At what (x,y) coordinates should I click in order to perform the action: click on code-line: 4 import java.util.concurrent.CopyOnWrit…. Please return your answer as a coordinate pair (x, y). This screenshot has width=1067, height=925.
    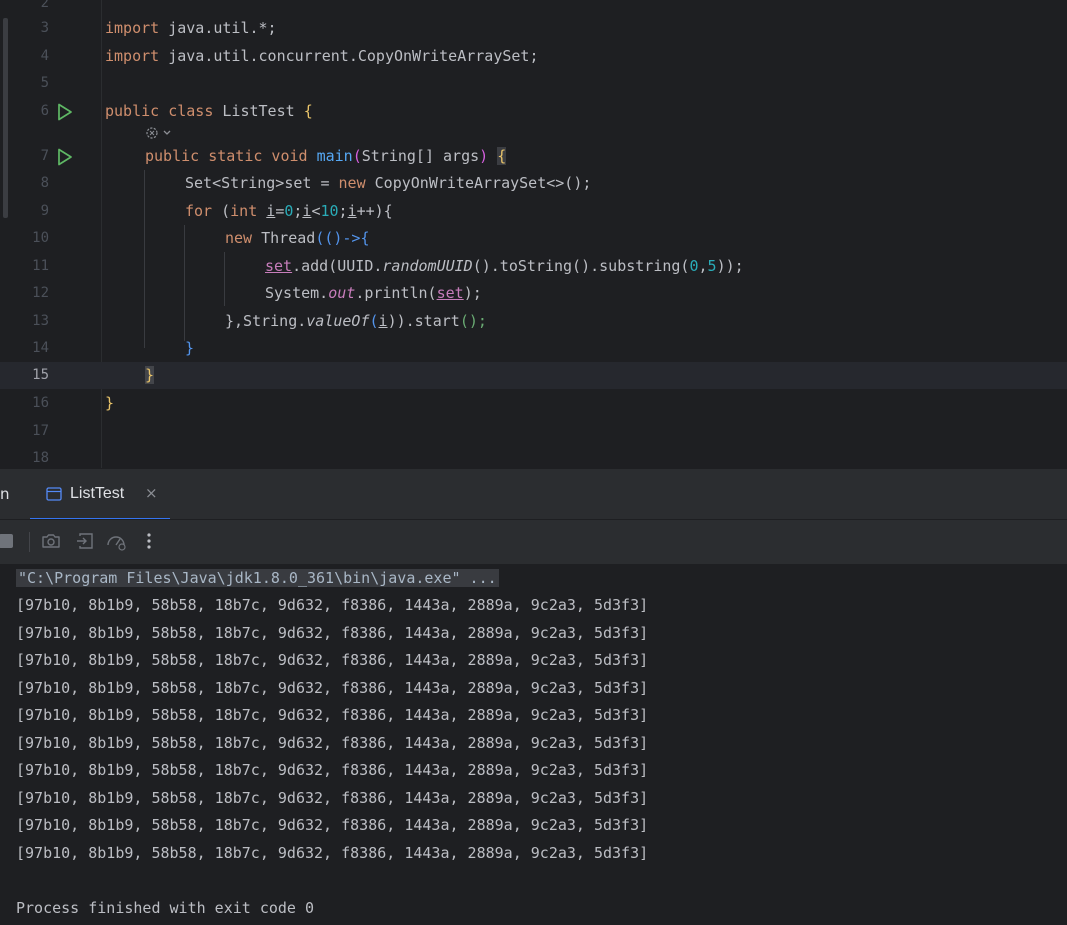
    Looking at the image, I should click on (533, 56).